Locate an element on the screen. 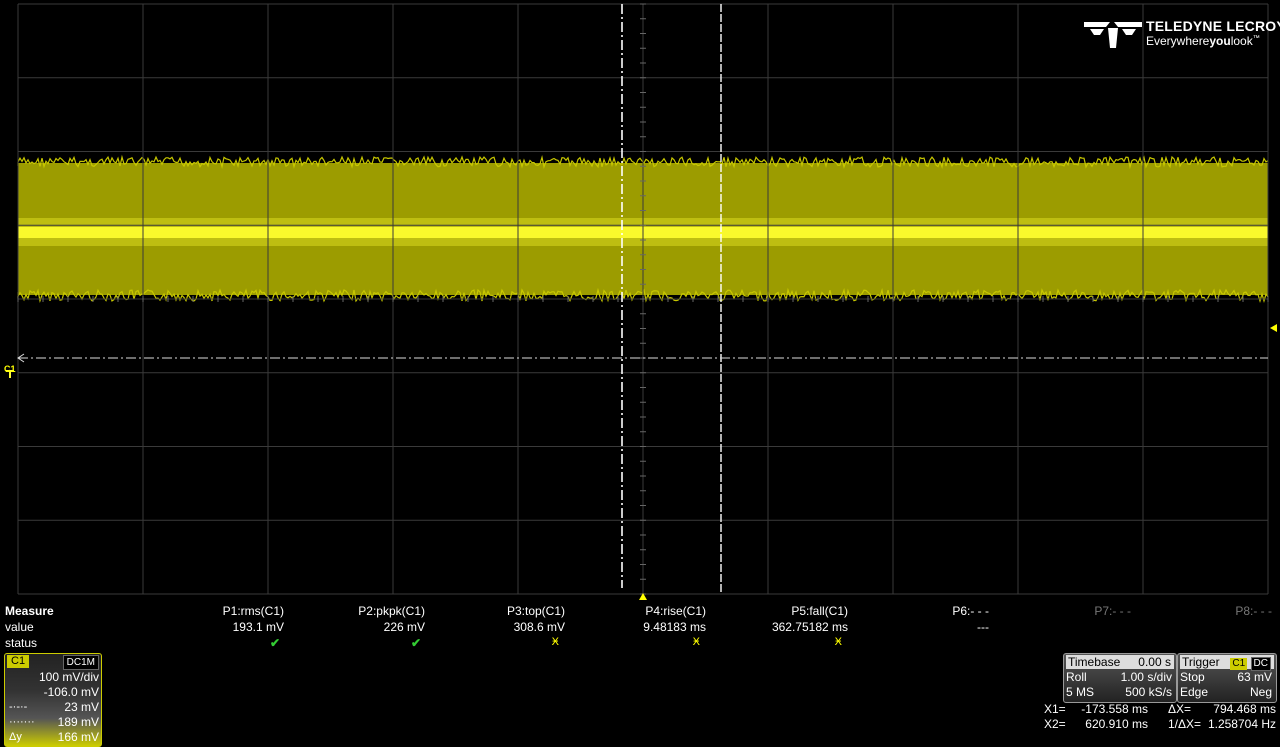  teledyne-lecroy-logo: TELEDYNE LECROY Everywhereyoulook™ is located at coordinates (1182, 34).